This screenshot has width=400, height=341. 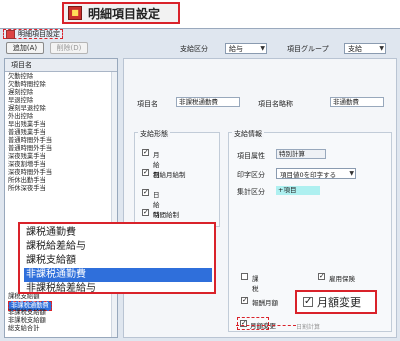 I want to click on list-item: 外出控除, so click(x=20, y=117).